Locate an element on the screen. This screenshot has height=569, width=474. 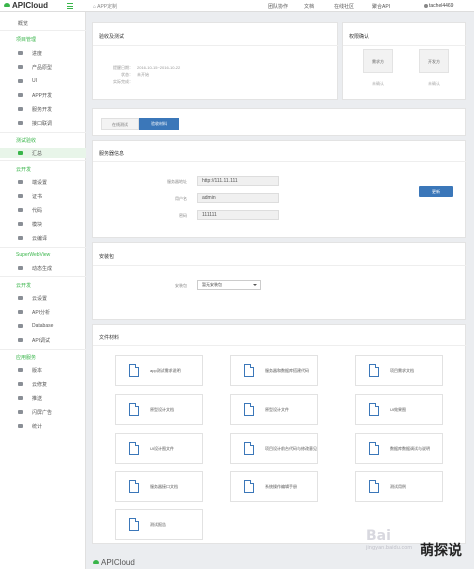
doc-name: 服务器和数据库搭建代码 is located at coordinates (287, 370).